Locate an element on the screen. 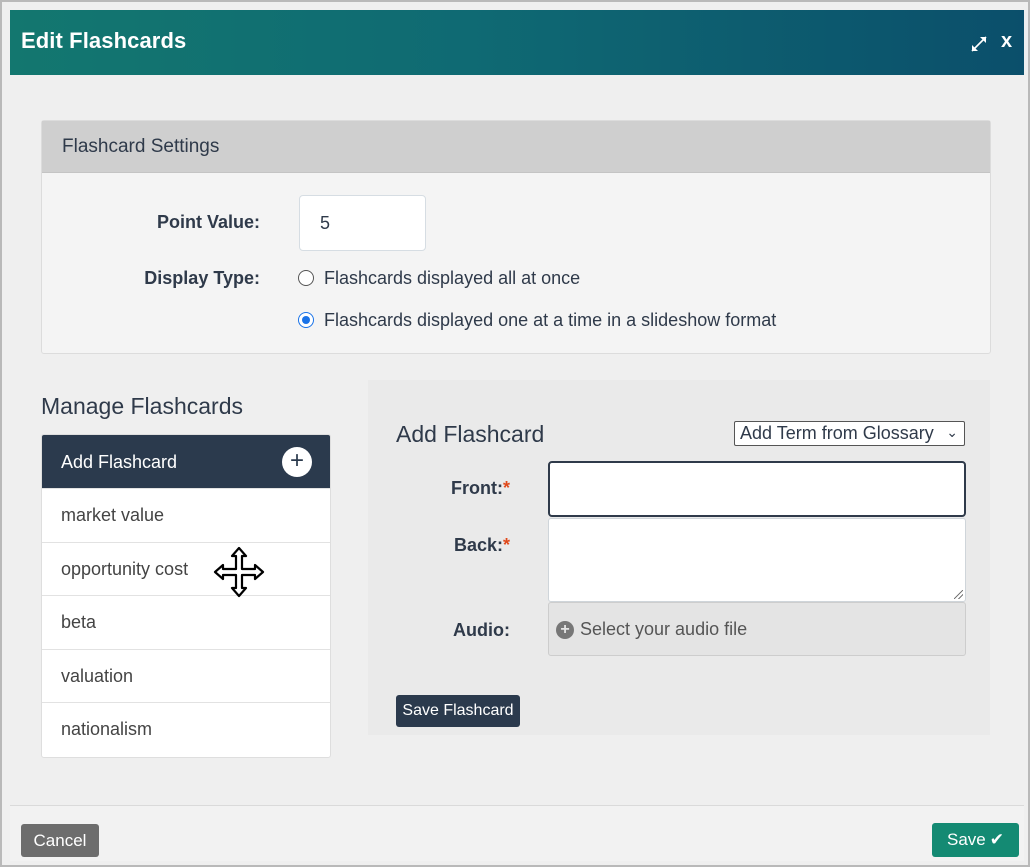 Image resolution: width=1030 pixels, height=867 pixels. move-cursor-icon is located at coordinates (239, 572).